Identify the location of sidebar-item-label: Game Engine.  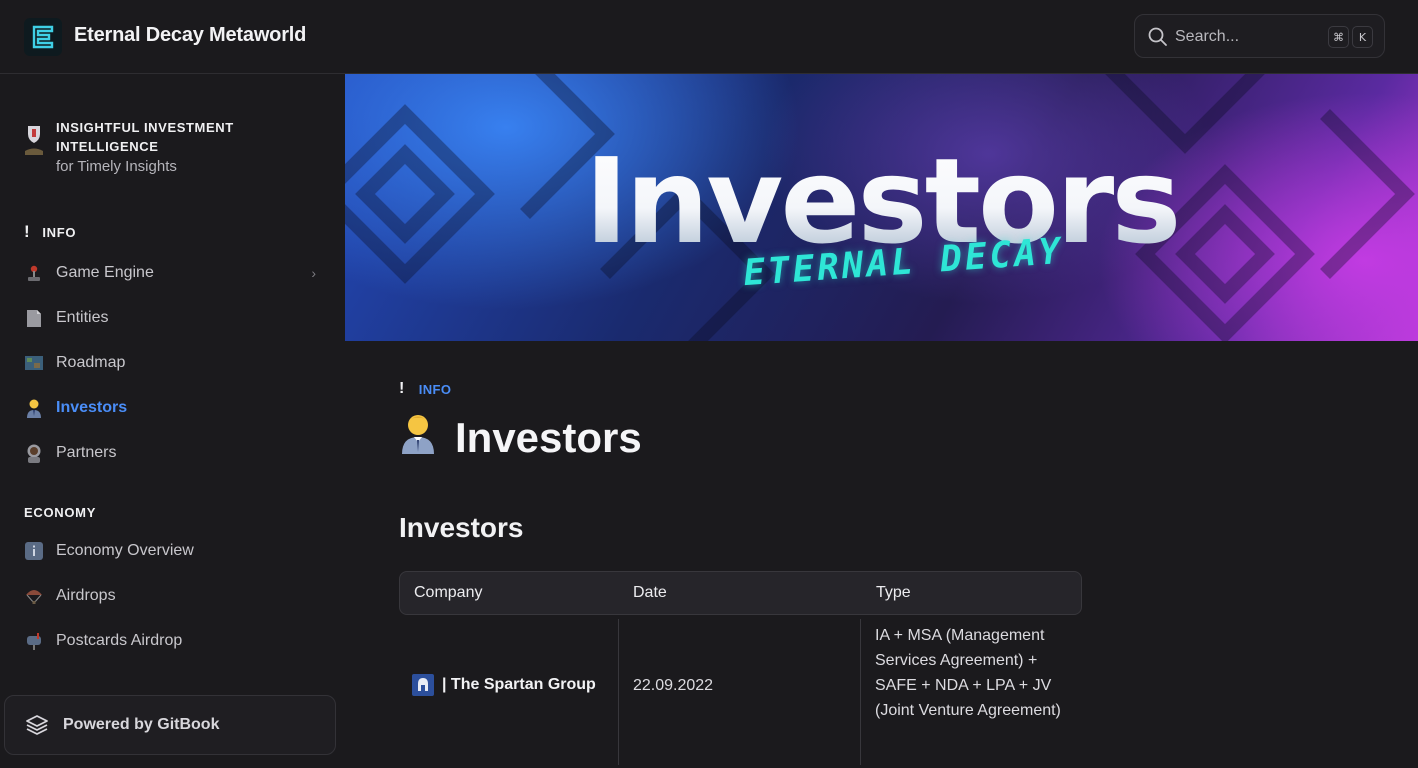
(105, 272).